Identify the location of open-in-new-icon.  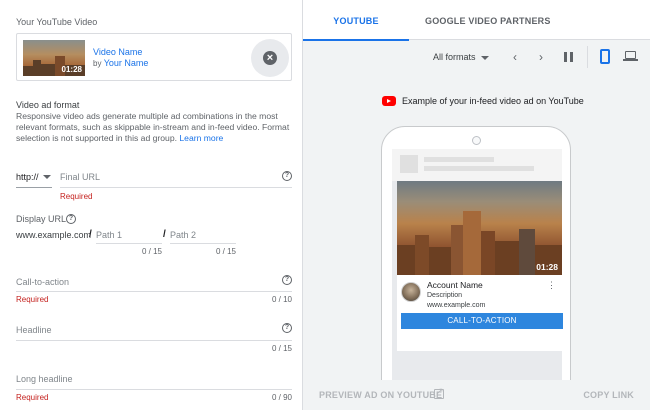
(439, 392).